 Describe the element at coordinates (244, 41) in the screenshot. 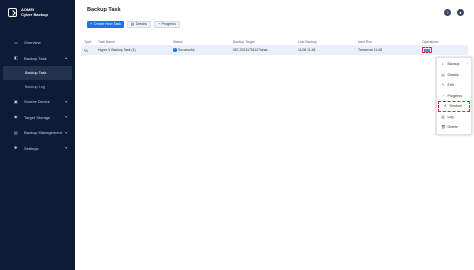

I see `col-backup-target: Backup Target` at that location.